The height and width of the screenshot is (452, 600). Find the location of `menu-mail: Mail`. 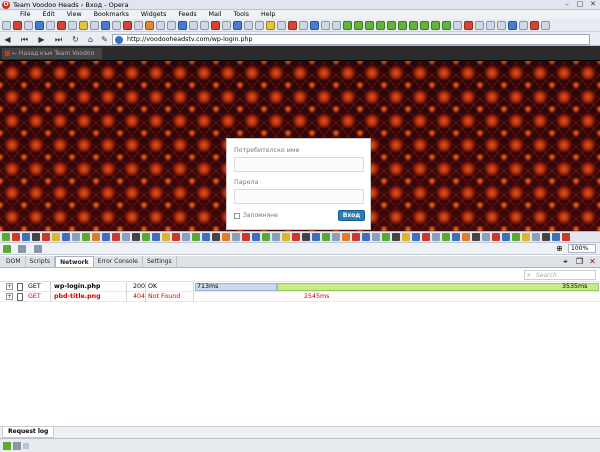

menu-mail: Mail is located at coordinates (215, 14).